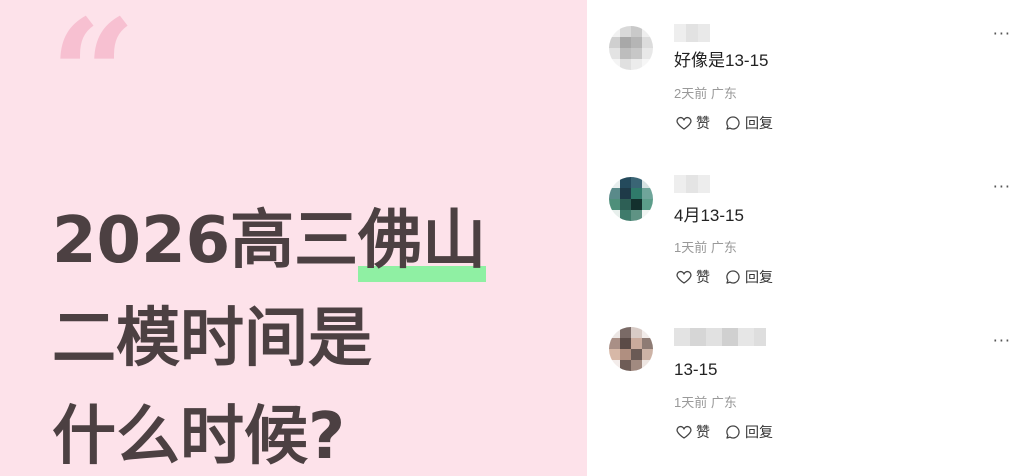  I want to click on comment-text: 13-15, so click(696, 369).